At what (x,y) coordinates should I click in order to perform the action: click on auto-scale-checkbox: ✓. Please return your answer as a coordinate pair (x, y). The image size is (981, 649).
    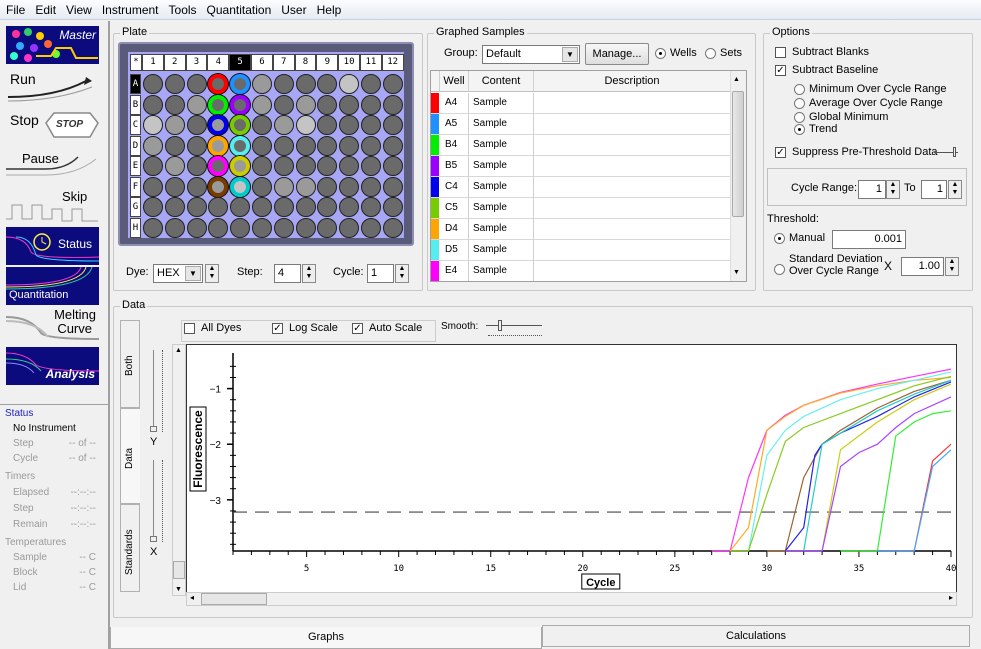
    Looking at the image, I should click on (357, 328).